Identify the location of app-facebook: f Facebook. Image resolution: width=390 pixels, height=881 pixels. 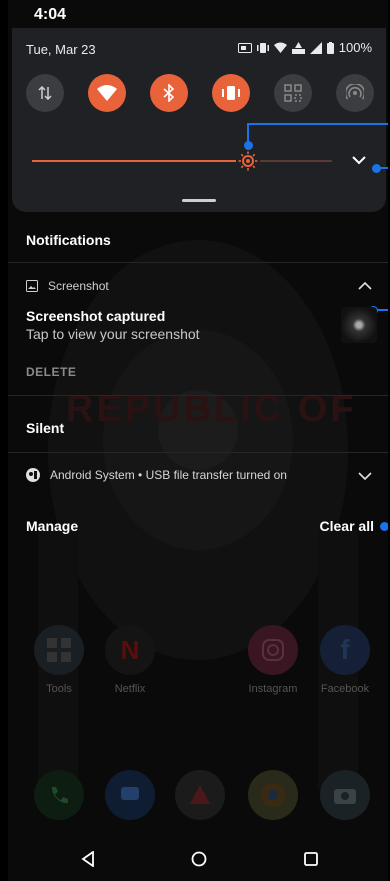
(345, 660).